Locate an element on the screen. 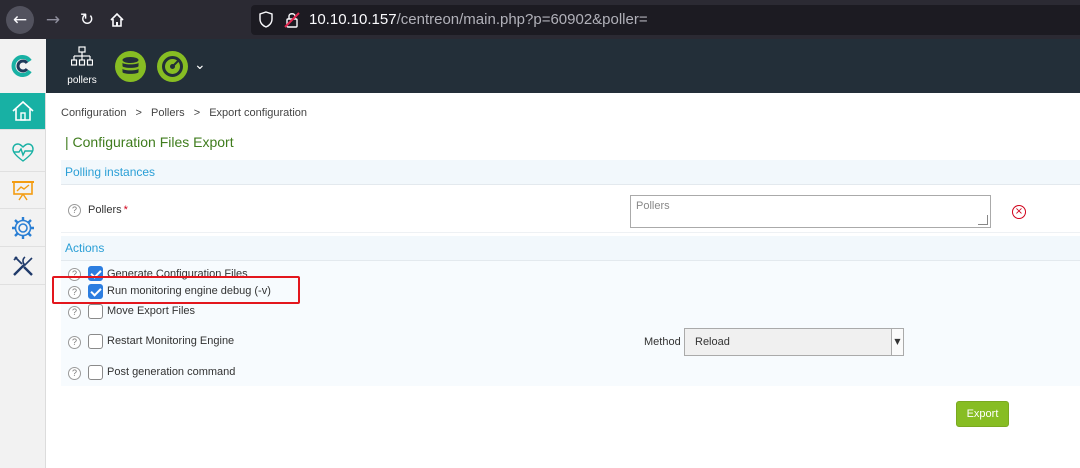  pollers-status: pollers is located at coordinates (82, 66).